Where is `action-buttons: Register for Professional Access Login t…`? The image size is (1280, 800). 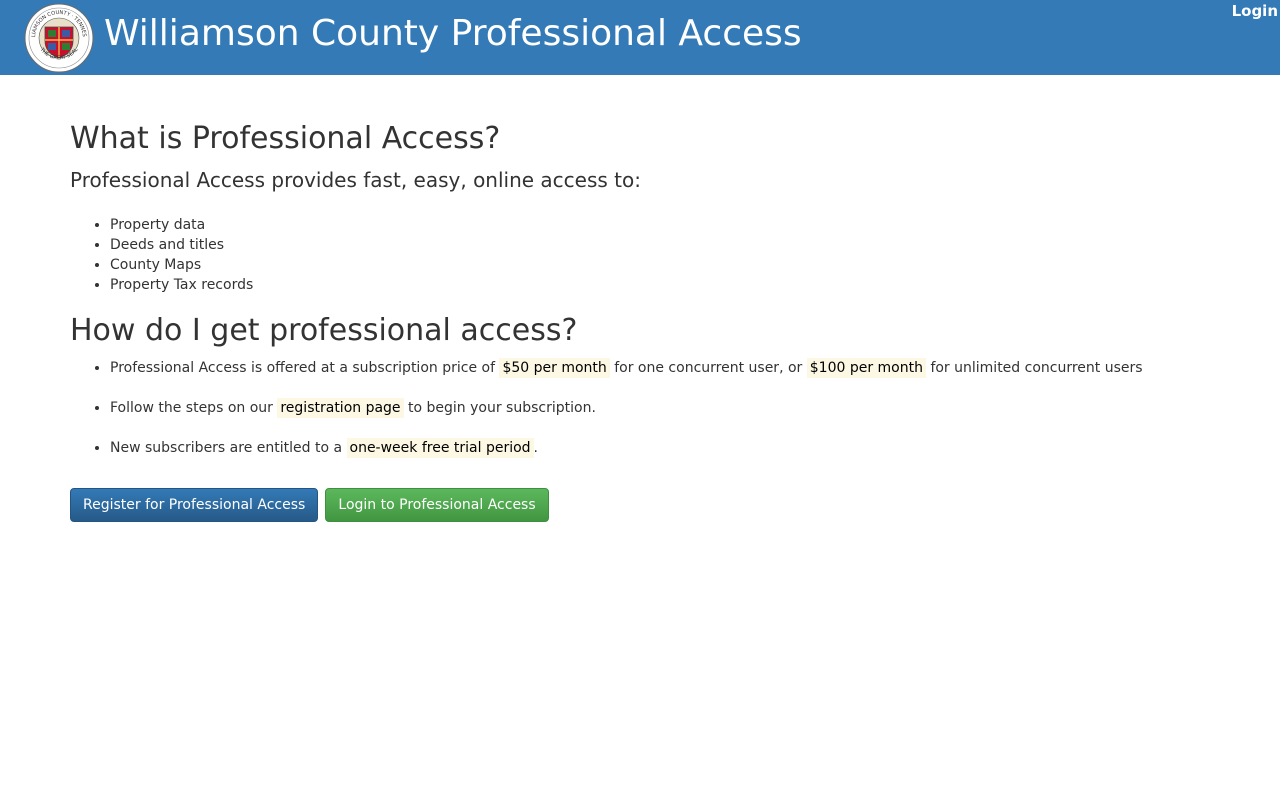 action-buttons: Register for Professional Access Login t… is located at coordinates (309, 505).